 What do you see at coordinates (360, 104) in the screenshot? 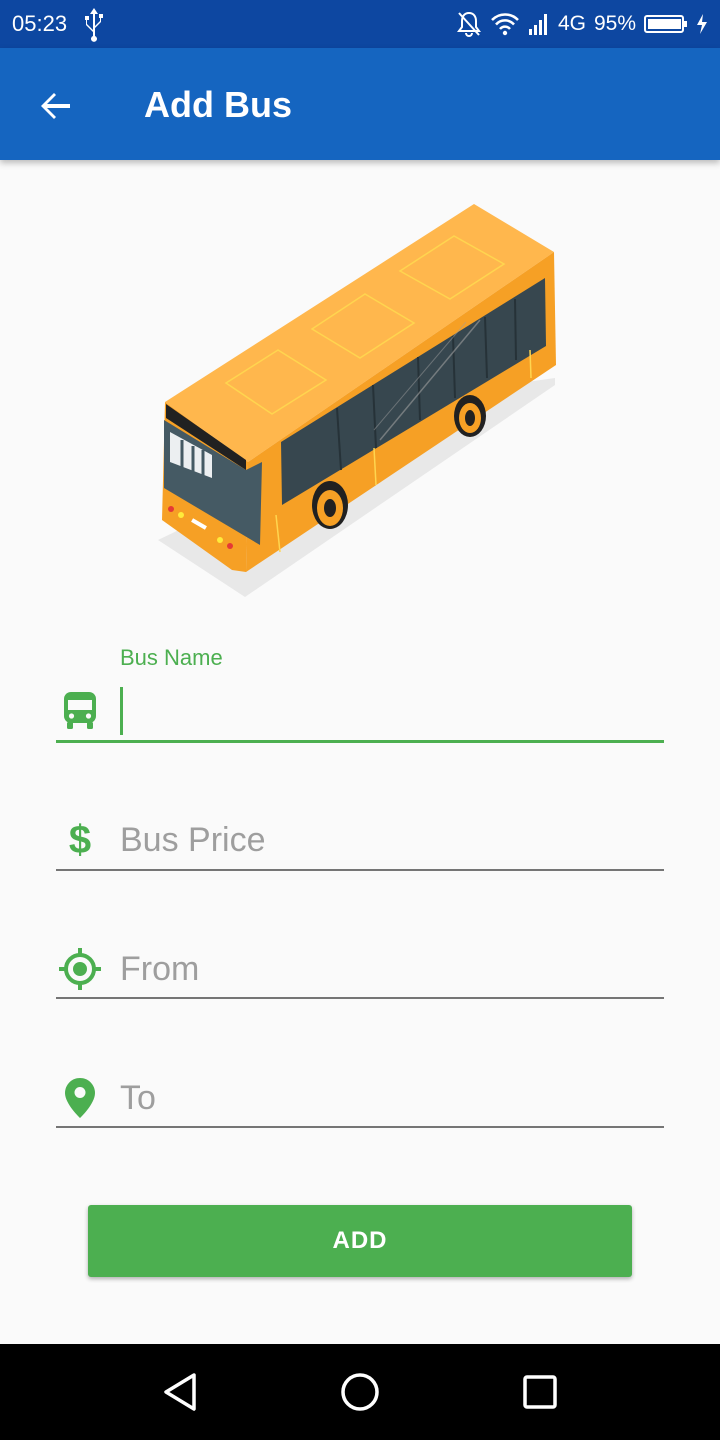
I see `app-bar: Add Bus` at bounding box center [360, 104].